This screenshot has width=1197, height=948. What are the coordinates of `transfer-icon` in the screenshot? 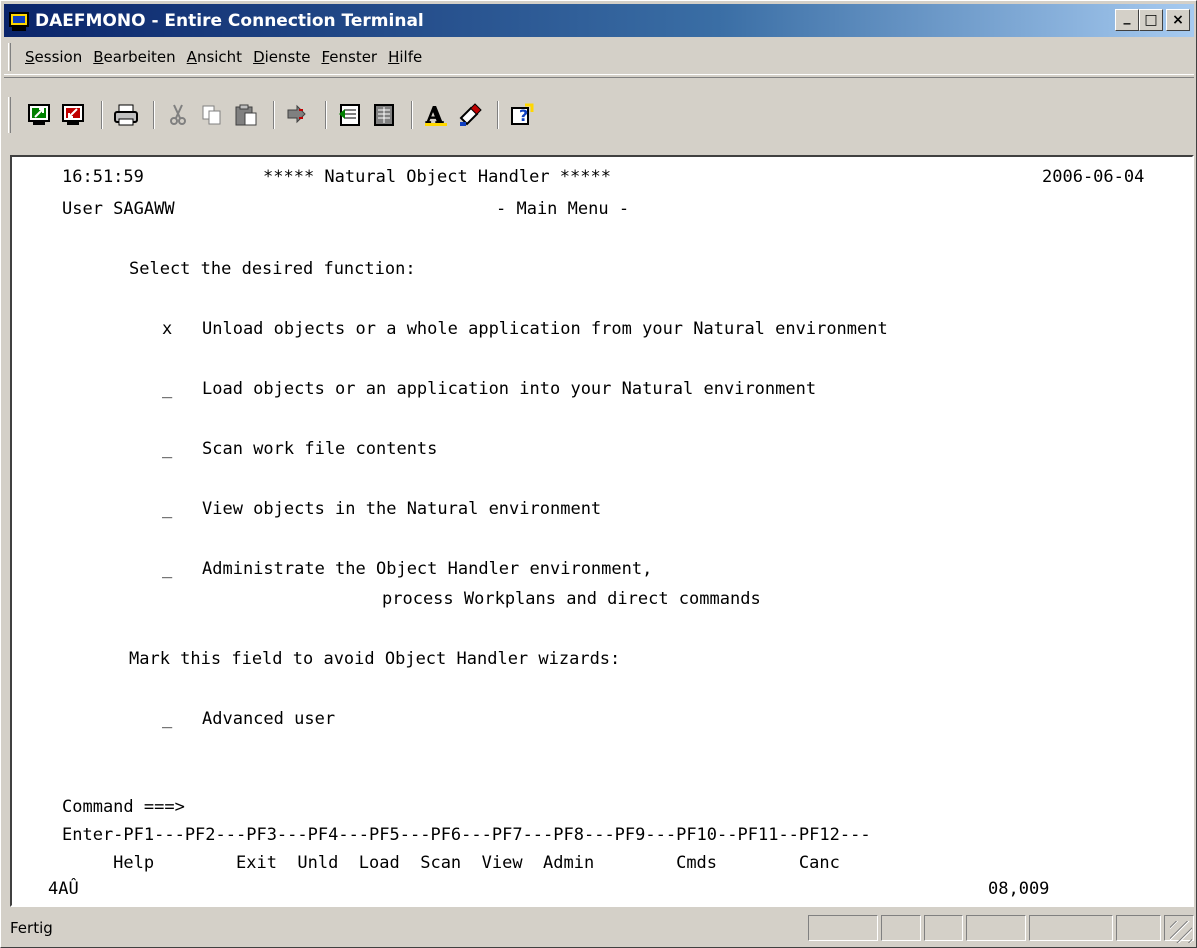 It's located at (298, 115).